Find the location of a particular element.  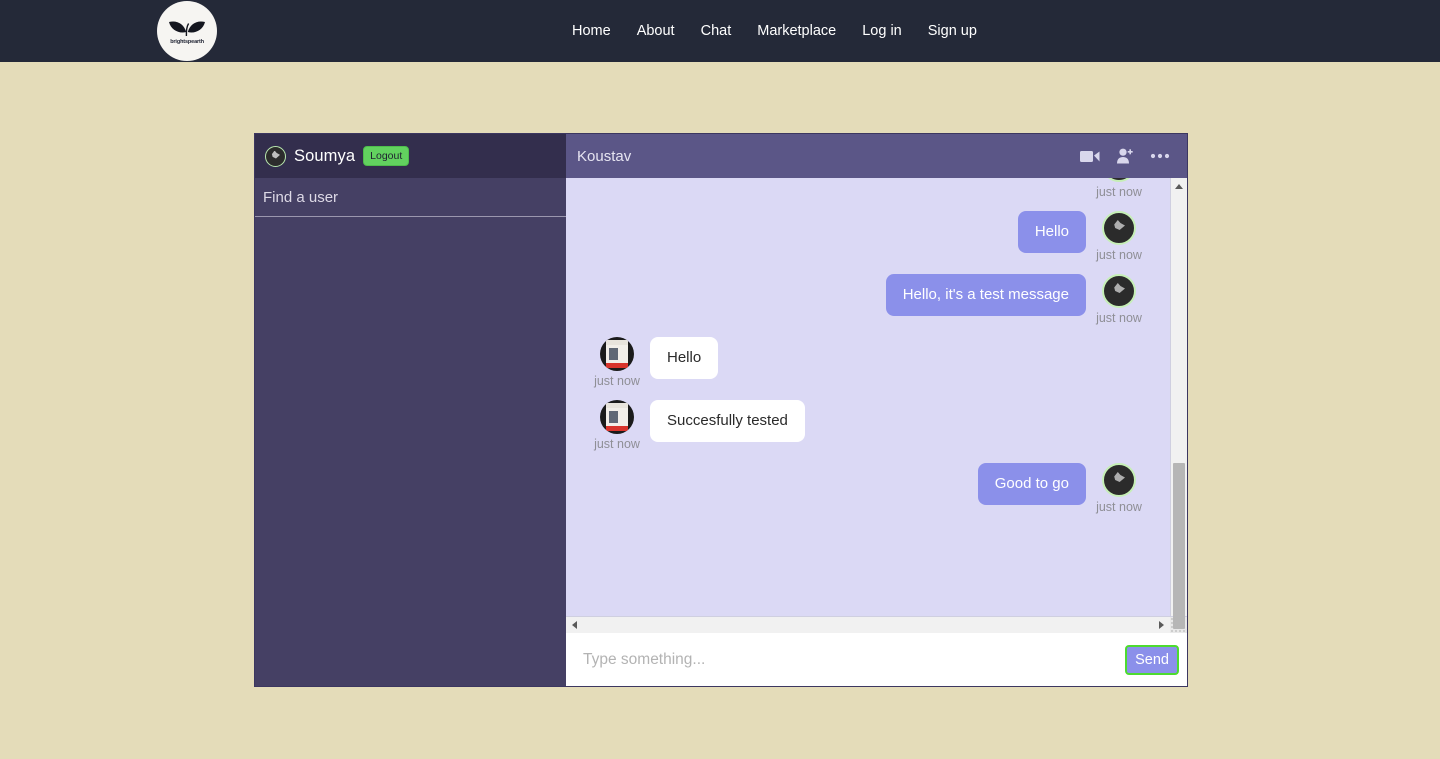

message-composer: Send is located at coordinates (876, 659).